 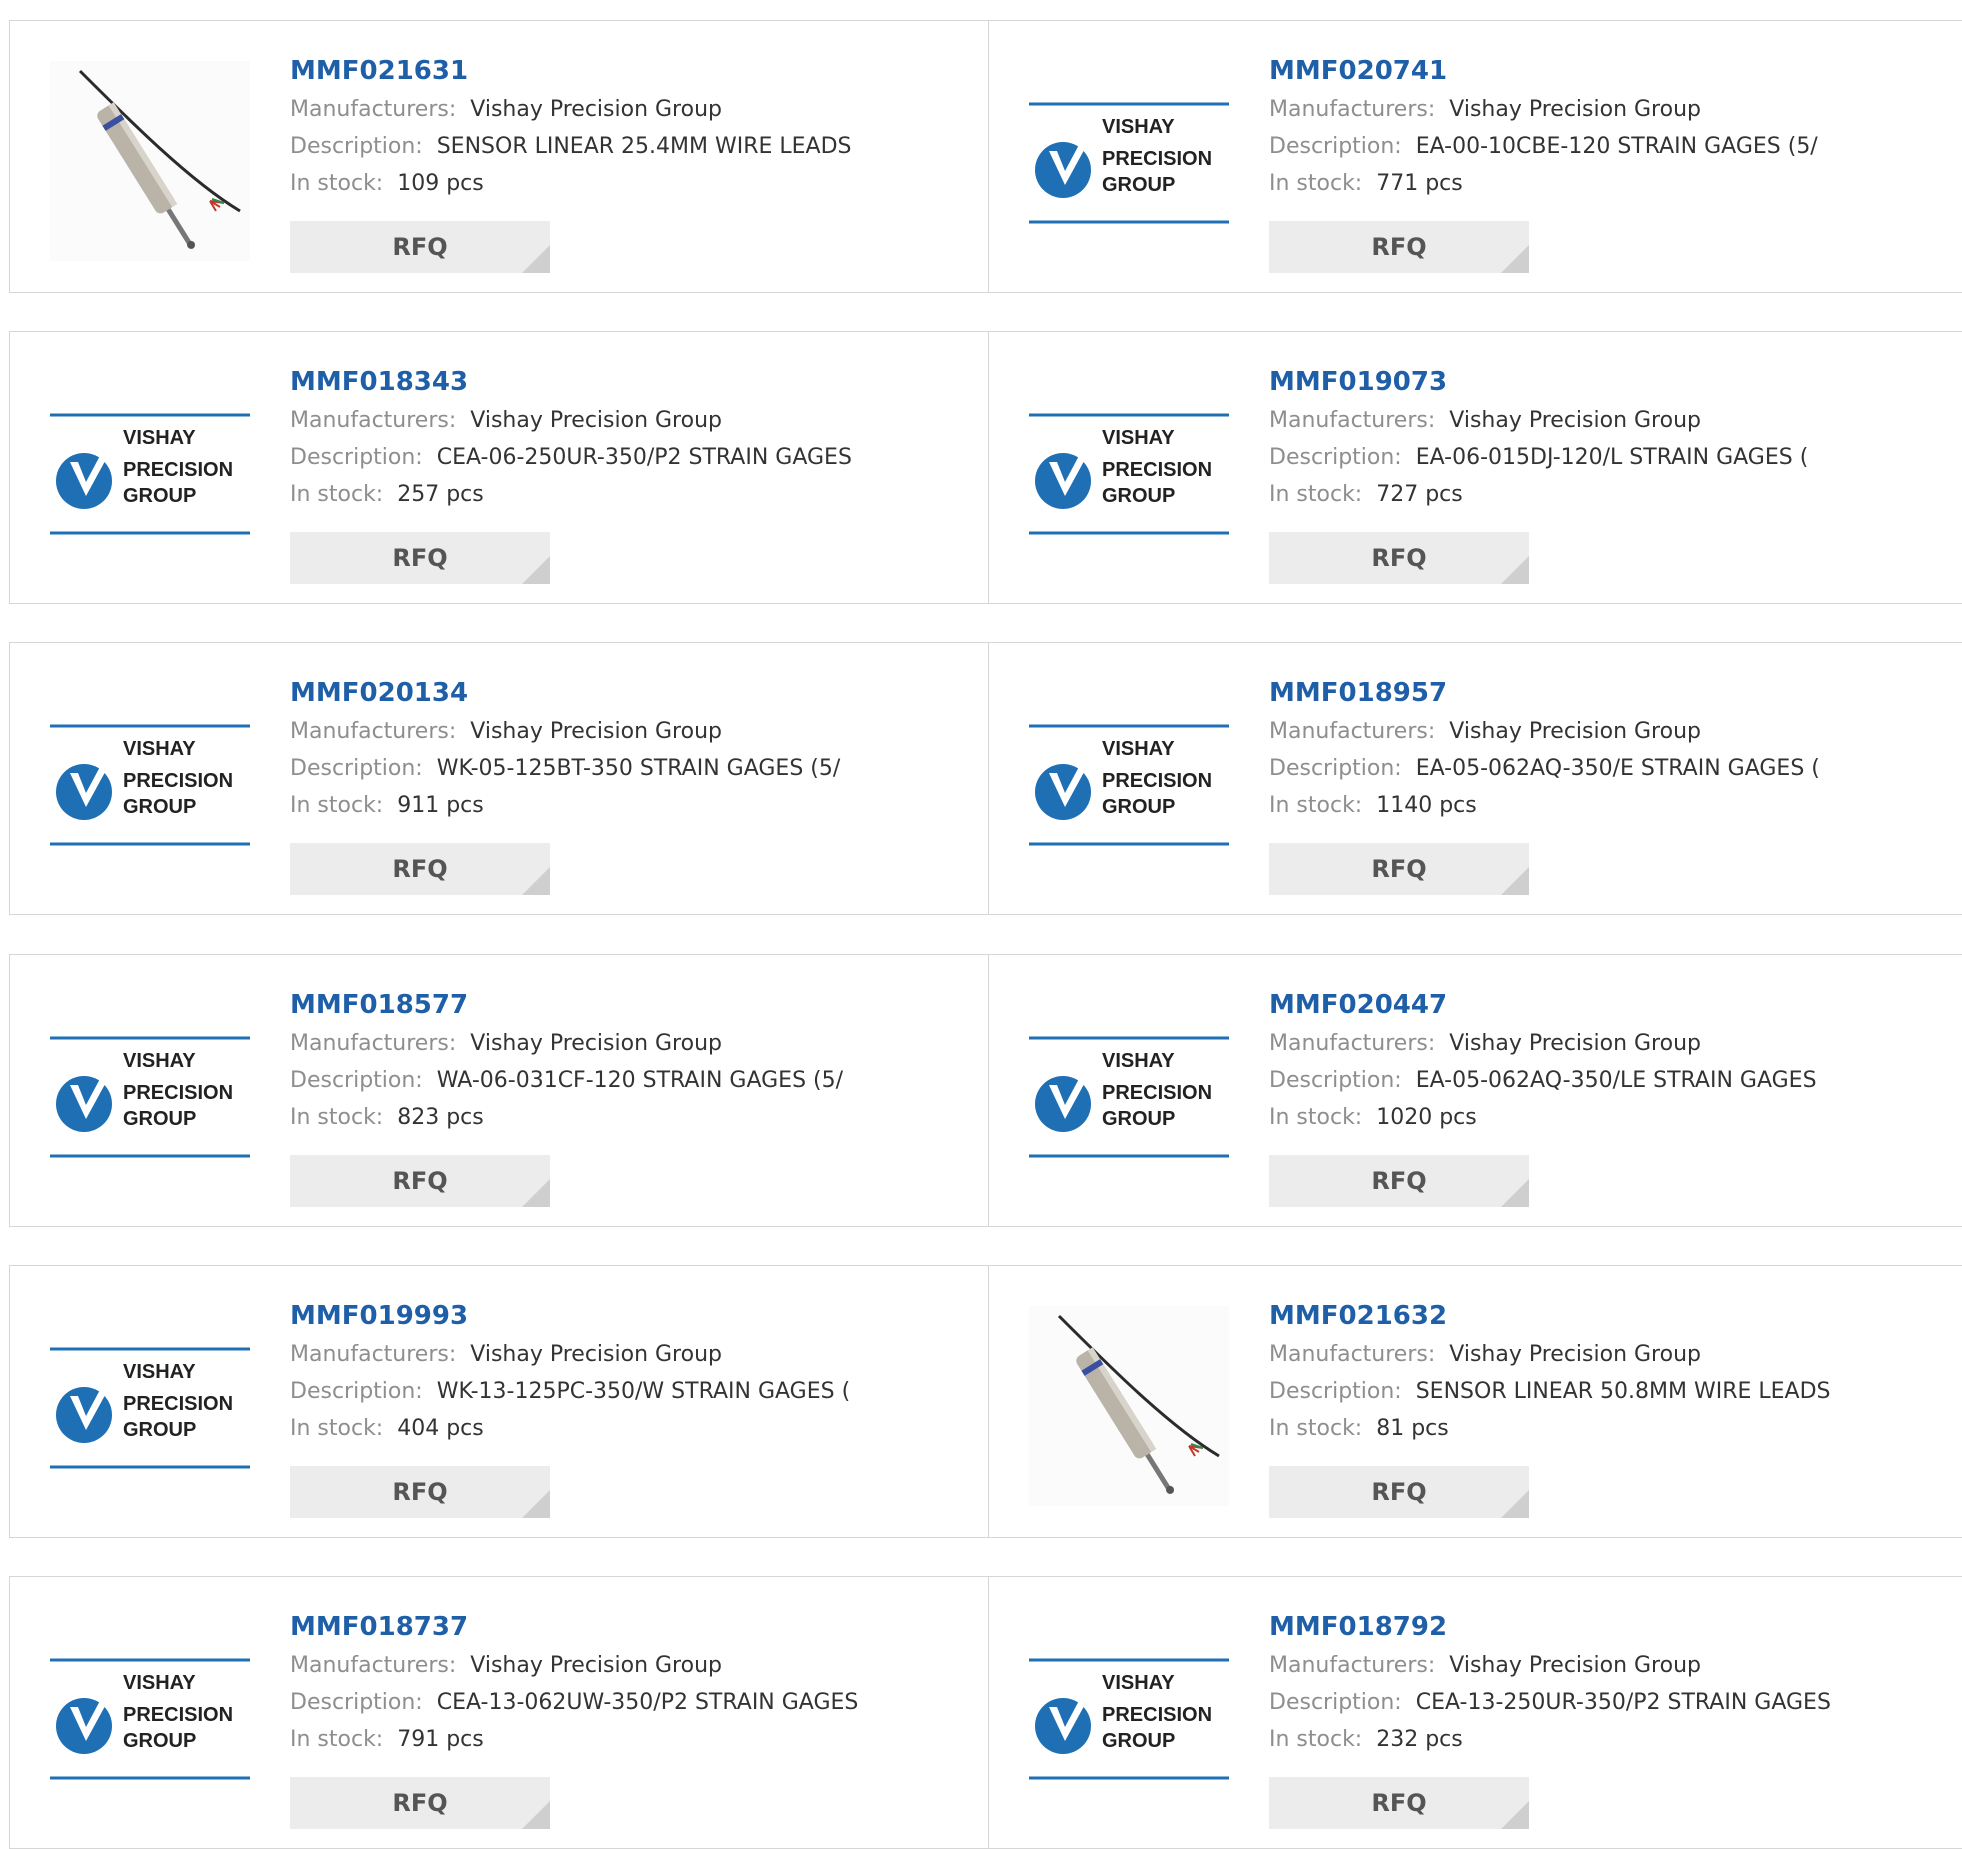 I want to click on linear-sensor-photo, so click(x=1129, y=1406).